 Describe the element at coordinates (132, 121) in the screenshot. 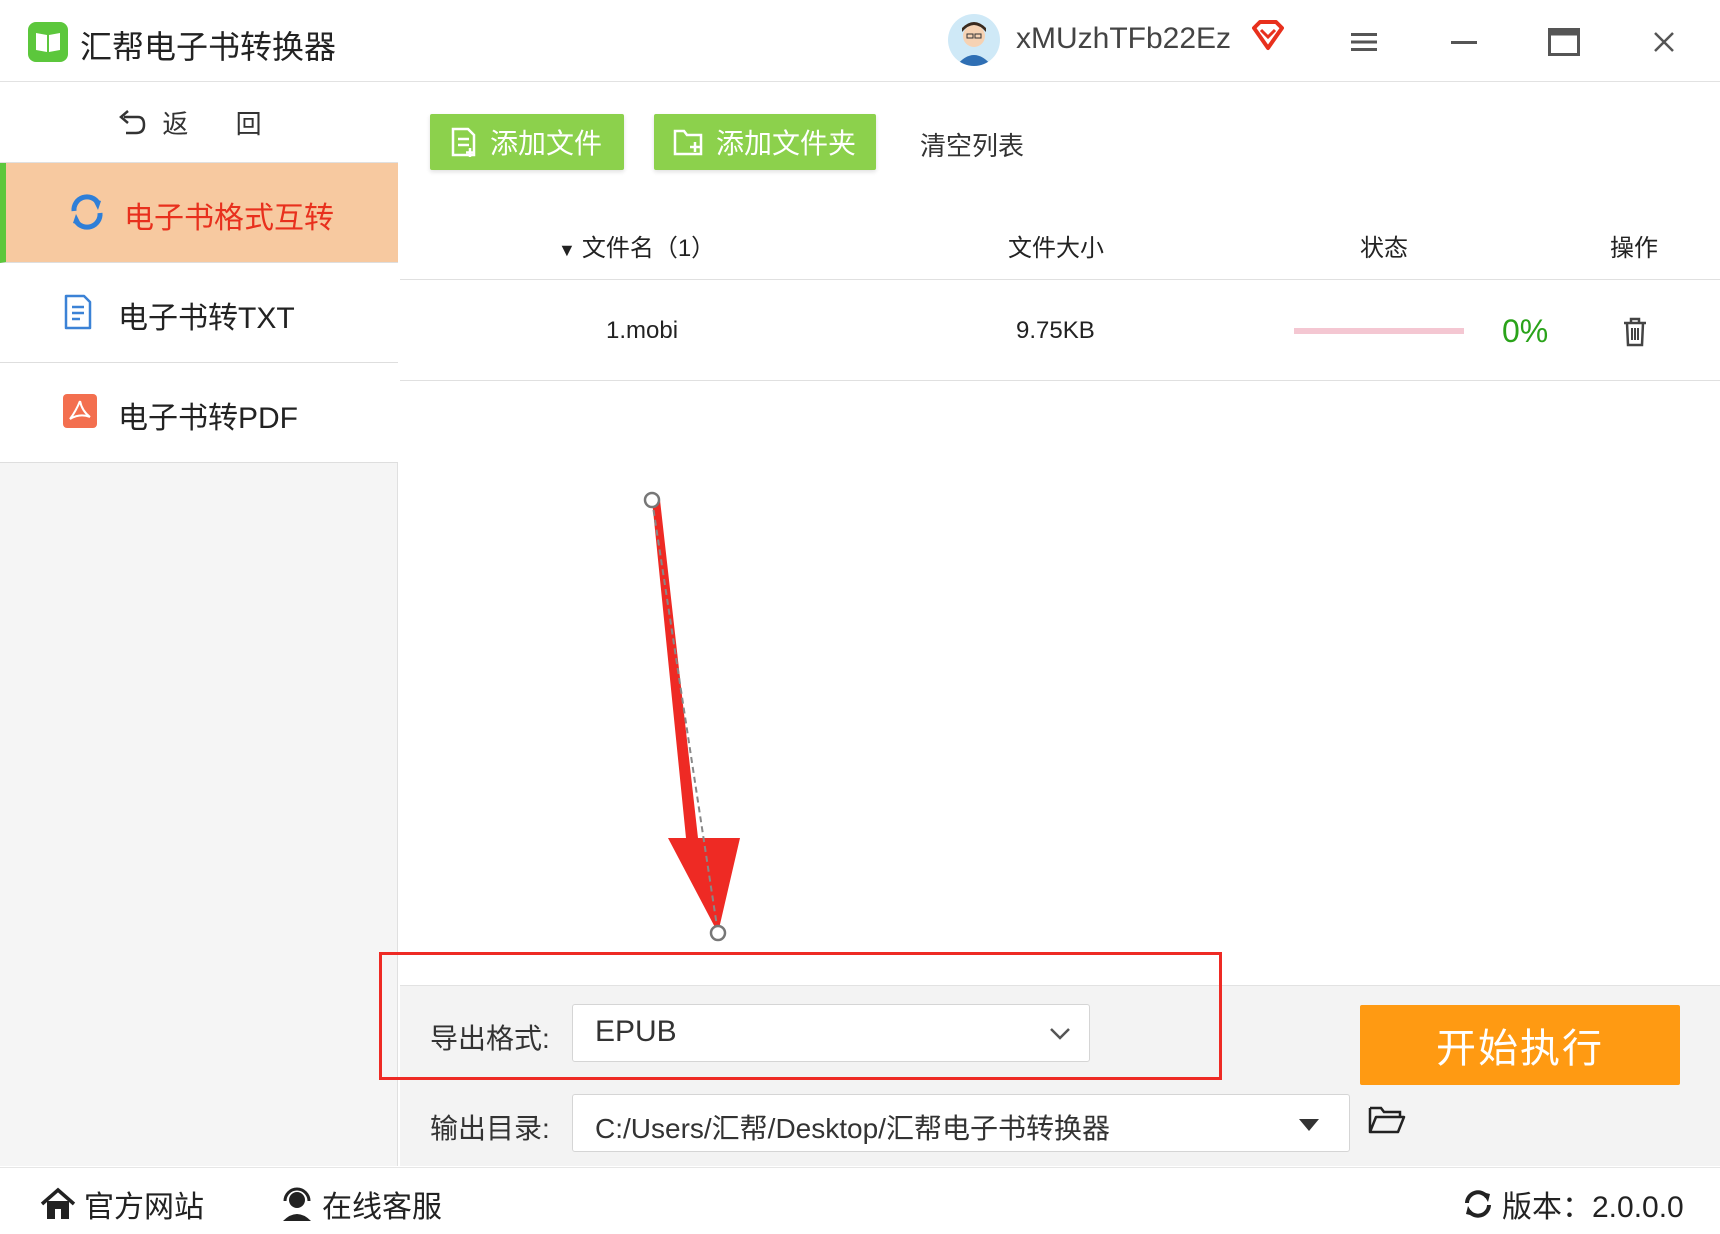

I see `back-arrow-icon` at that location.